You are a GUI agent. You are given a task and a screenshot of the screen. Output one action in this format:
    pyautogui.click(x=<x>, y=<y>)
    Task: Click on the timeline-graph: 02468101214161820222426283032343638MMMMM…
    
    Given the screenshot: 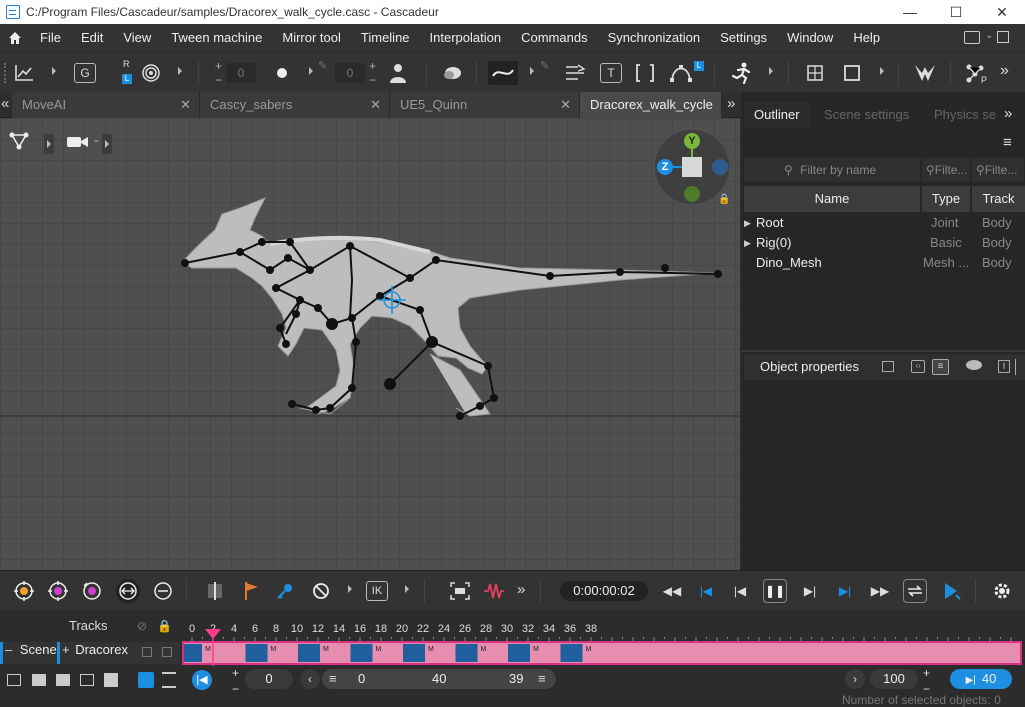 What is the action you would take?
    pyautogui.click(x=603, y=638)
    